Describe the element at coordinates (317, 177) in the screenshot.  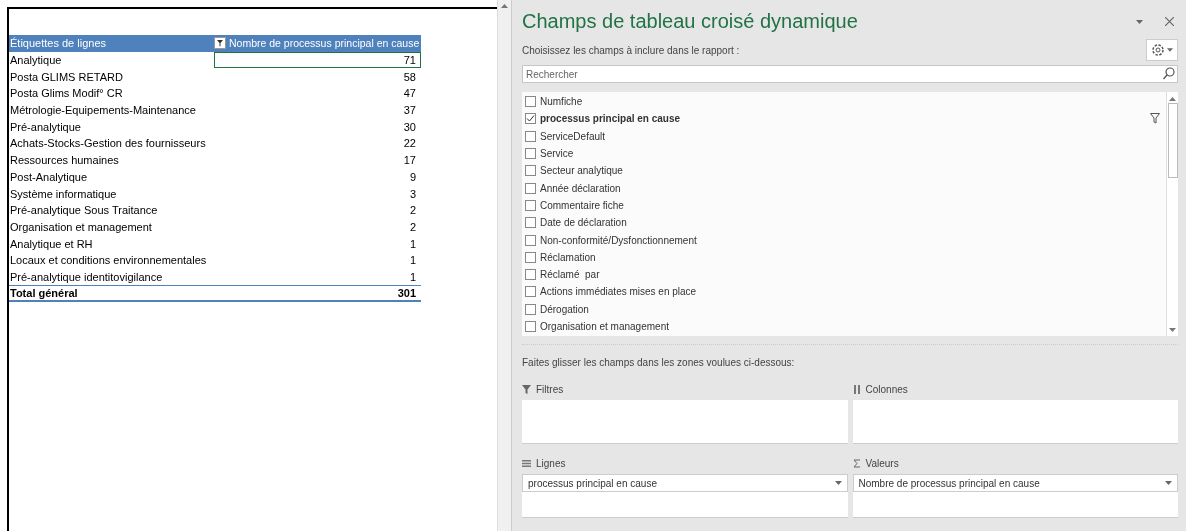
I see `value-cell: 9` at that location.